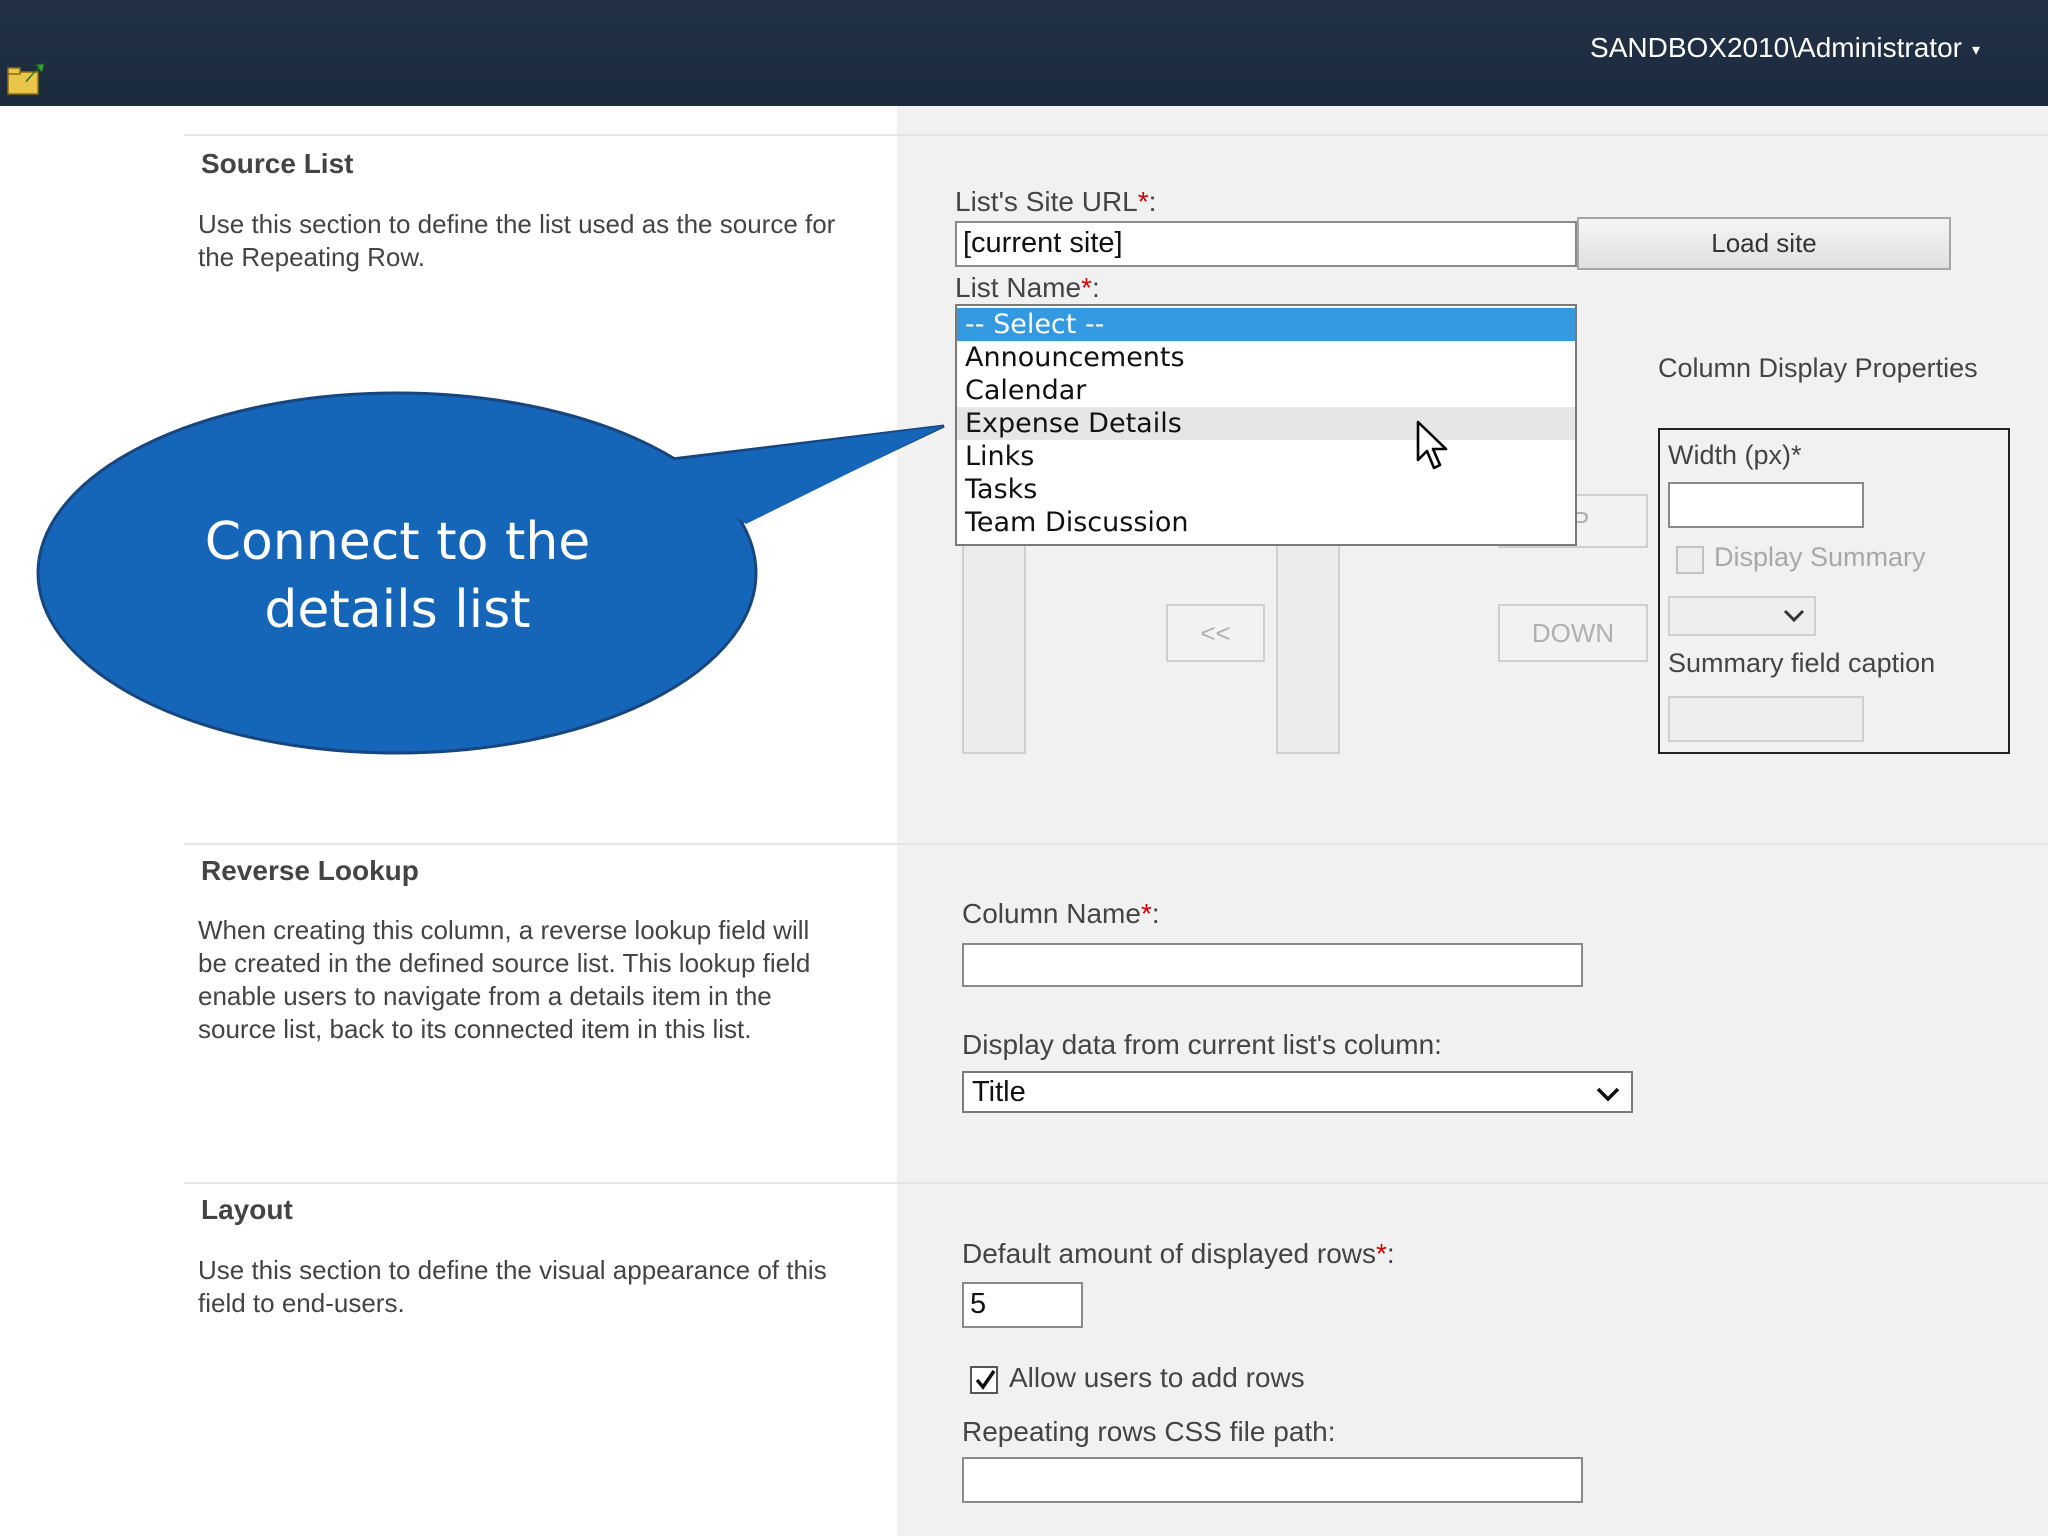 The width and height of the screenshot is (2048, 1536). Describe the element at coordinates (1820, 557) in the screenshot. I see `display-summary-label: Display Summary` at that location.